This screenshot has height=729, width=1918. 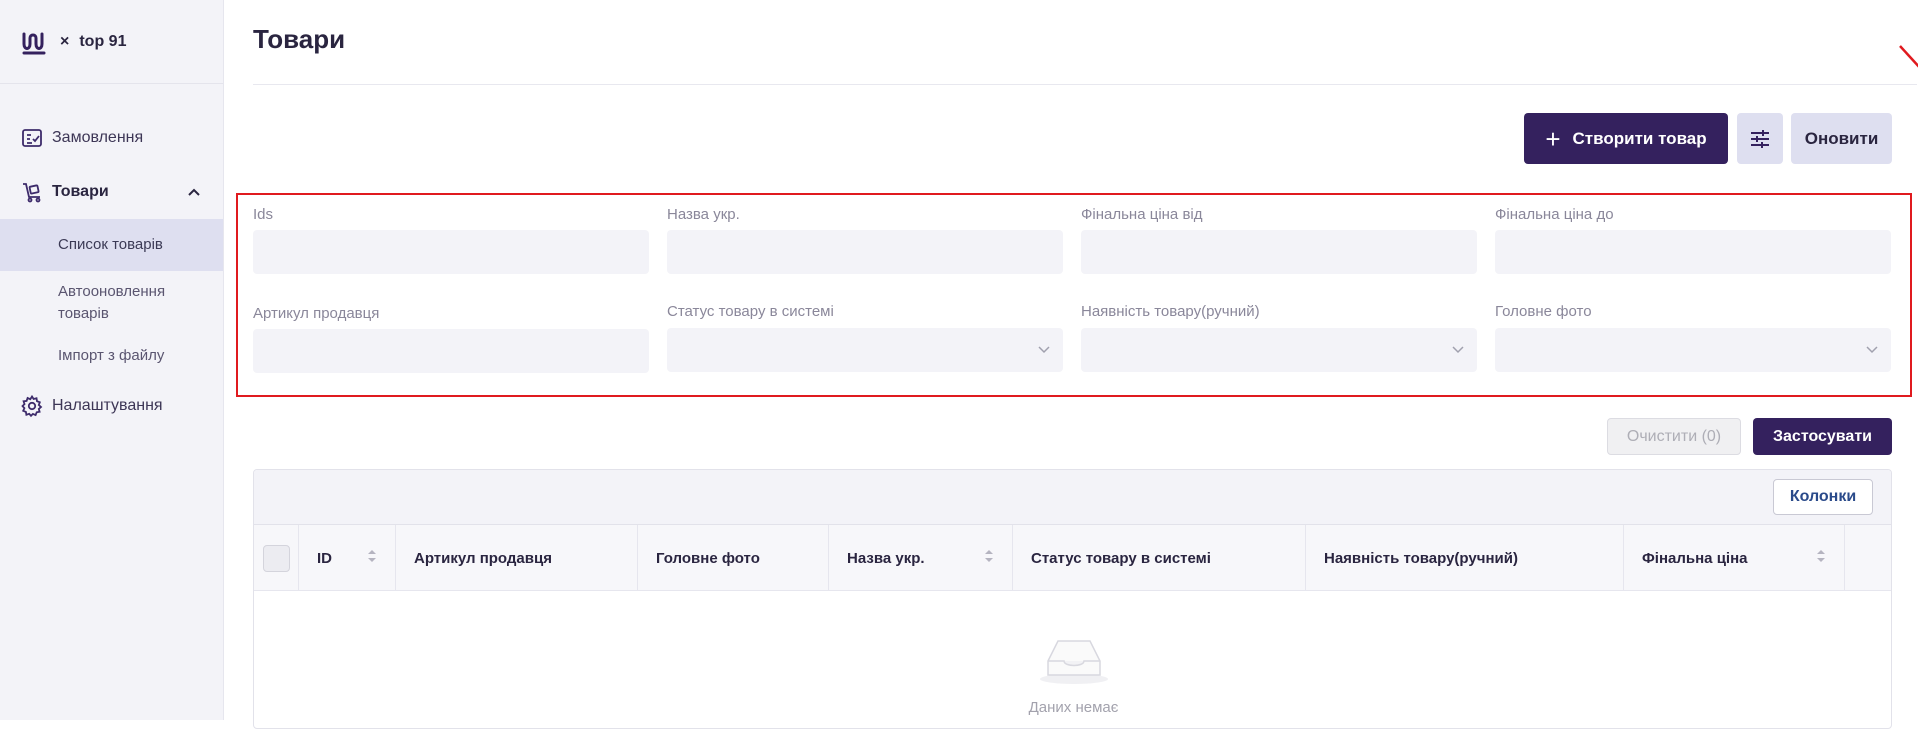 I want to click on name-ukr-input, so click(x=865, y=252).